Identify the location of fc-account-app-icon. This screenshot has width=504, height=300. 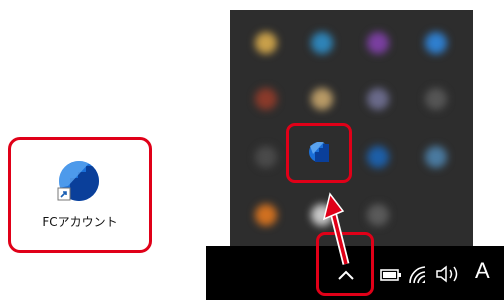
(79, 181).